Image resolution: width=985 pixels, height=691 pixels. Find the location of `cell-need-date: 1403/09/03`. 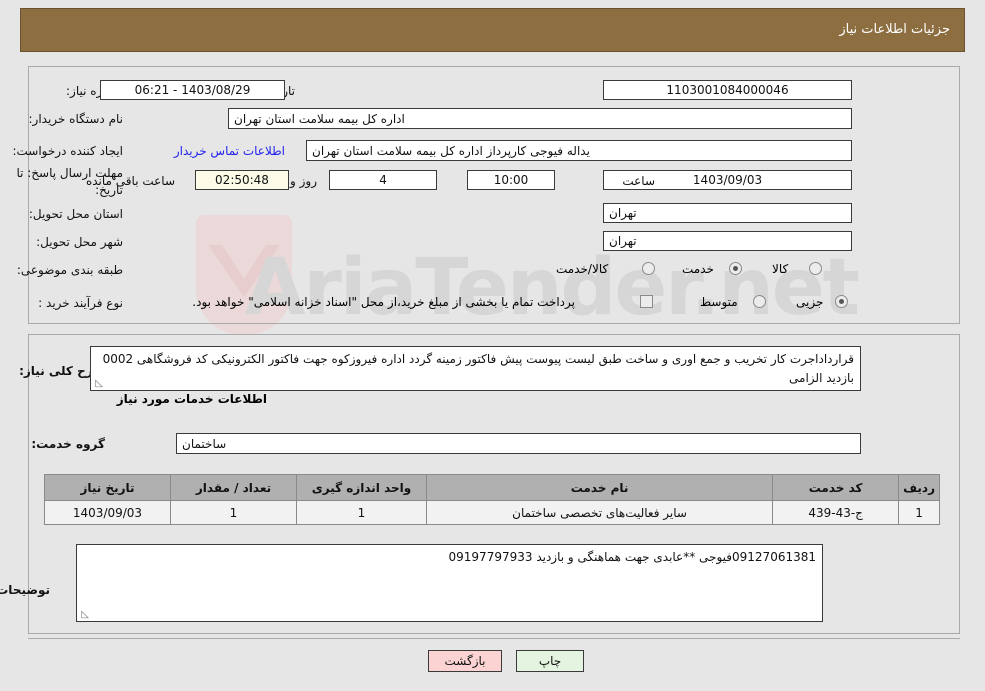

cell-need-date: 1403/09/03 is located at coordinates (107, 512).